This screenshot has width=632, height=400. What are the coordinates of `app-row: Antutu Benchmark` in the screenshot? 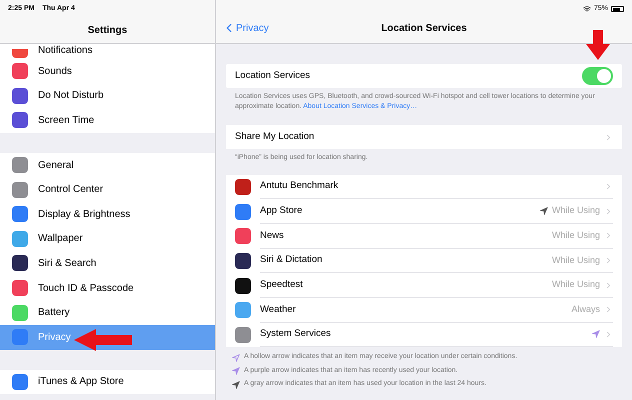 It's located at (424, 187).